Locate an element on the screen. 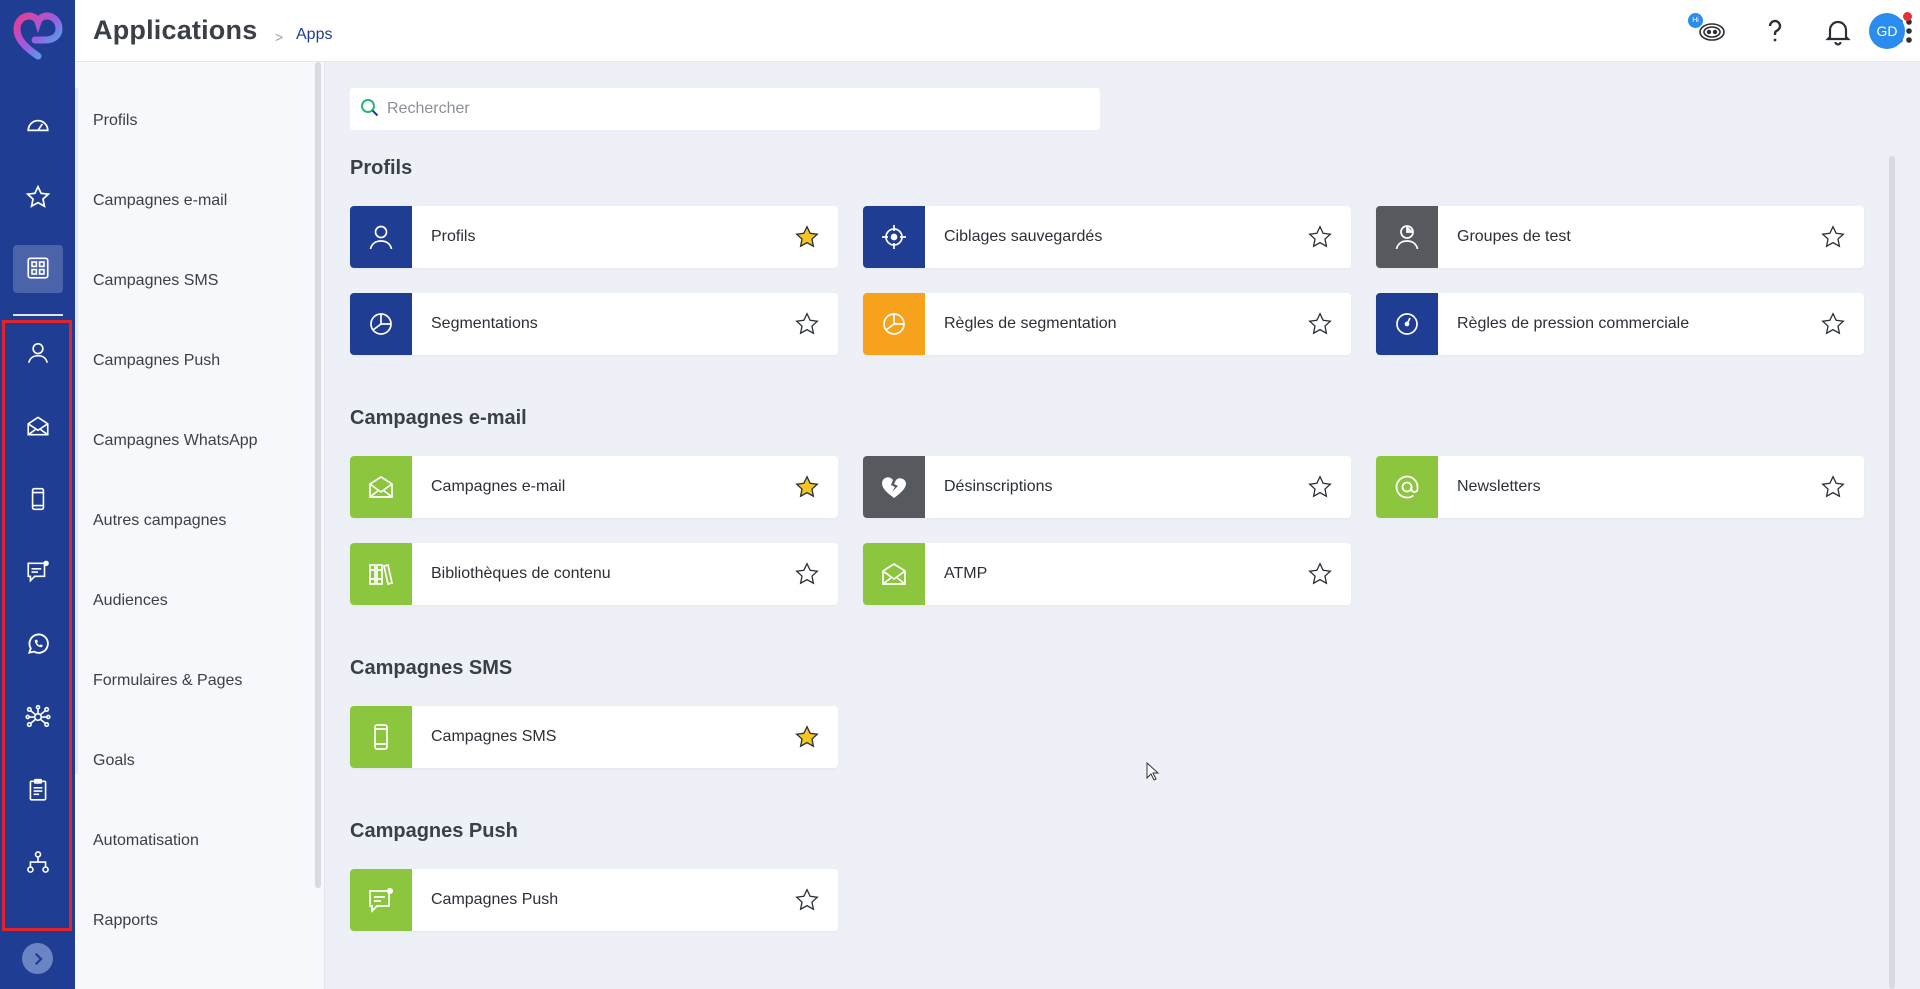 The image size is (1920, 989). notifications-button is located at coordinates (1838, 31).